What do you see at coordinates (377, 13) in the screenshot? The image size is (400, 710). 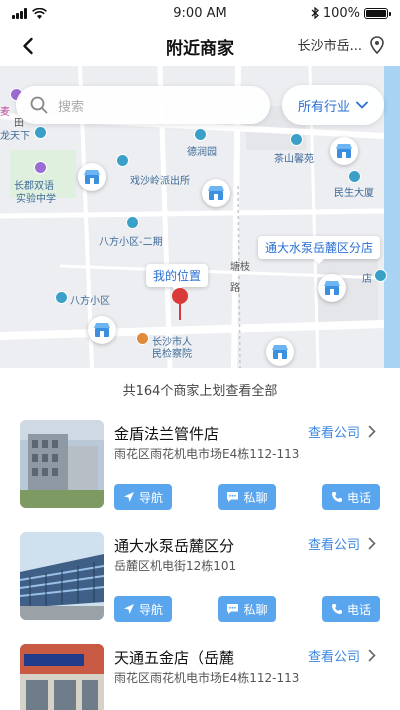 I see `battery-icon` at bounding box center [377, 13].